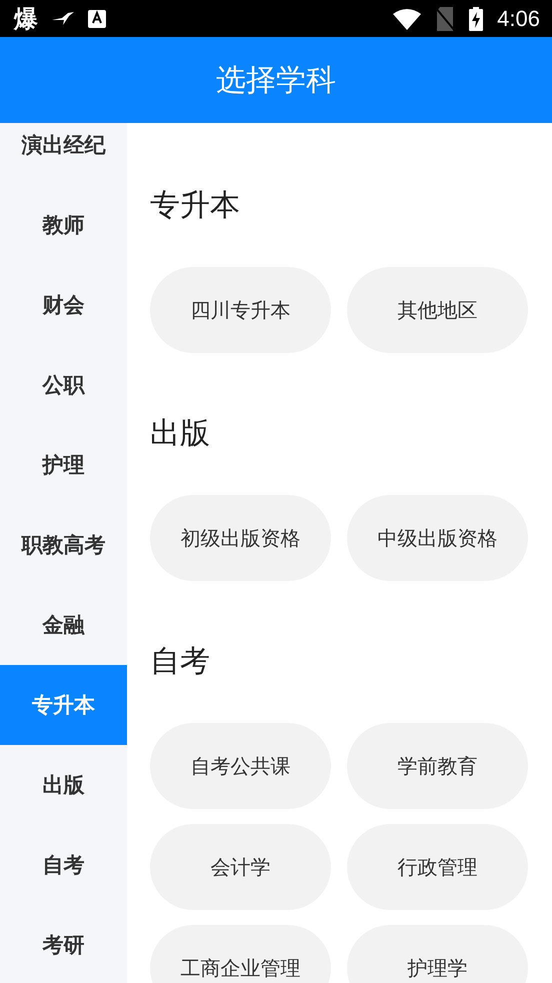 The image size is (552, 983). What do you see at coordinates (437, 538) in the screenshot?
I see `subject-button: 中级出版资格` at bounding box center [437, 538].